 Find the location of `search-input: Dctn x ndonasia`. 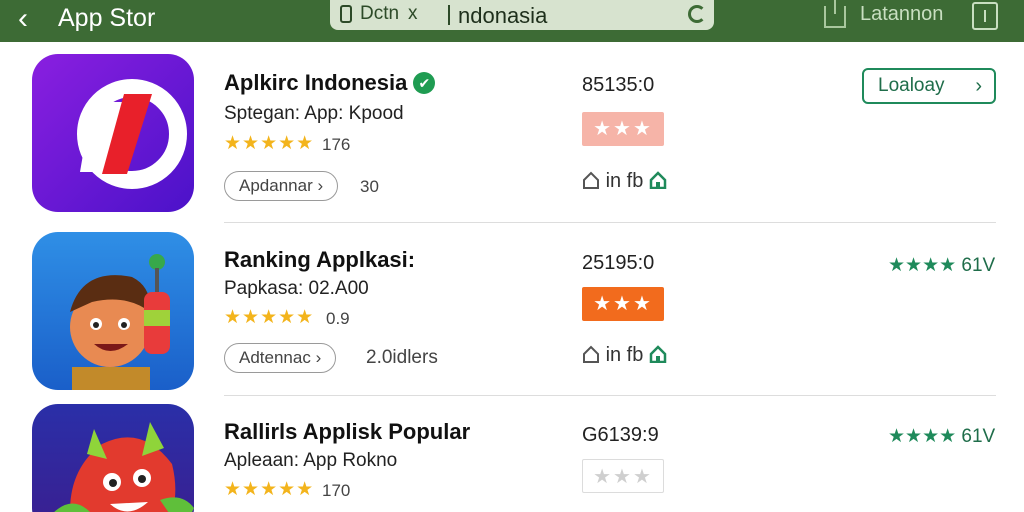

search-input: Dctn x ndonasia is located at coordinates (522, 15).